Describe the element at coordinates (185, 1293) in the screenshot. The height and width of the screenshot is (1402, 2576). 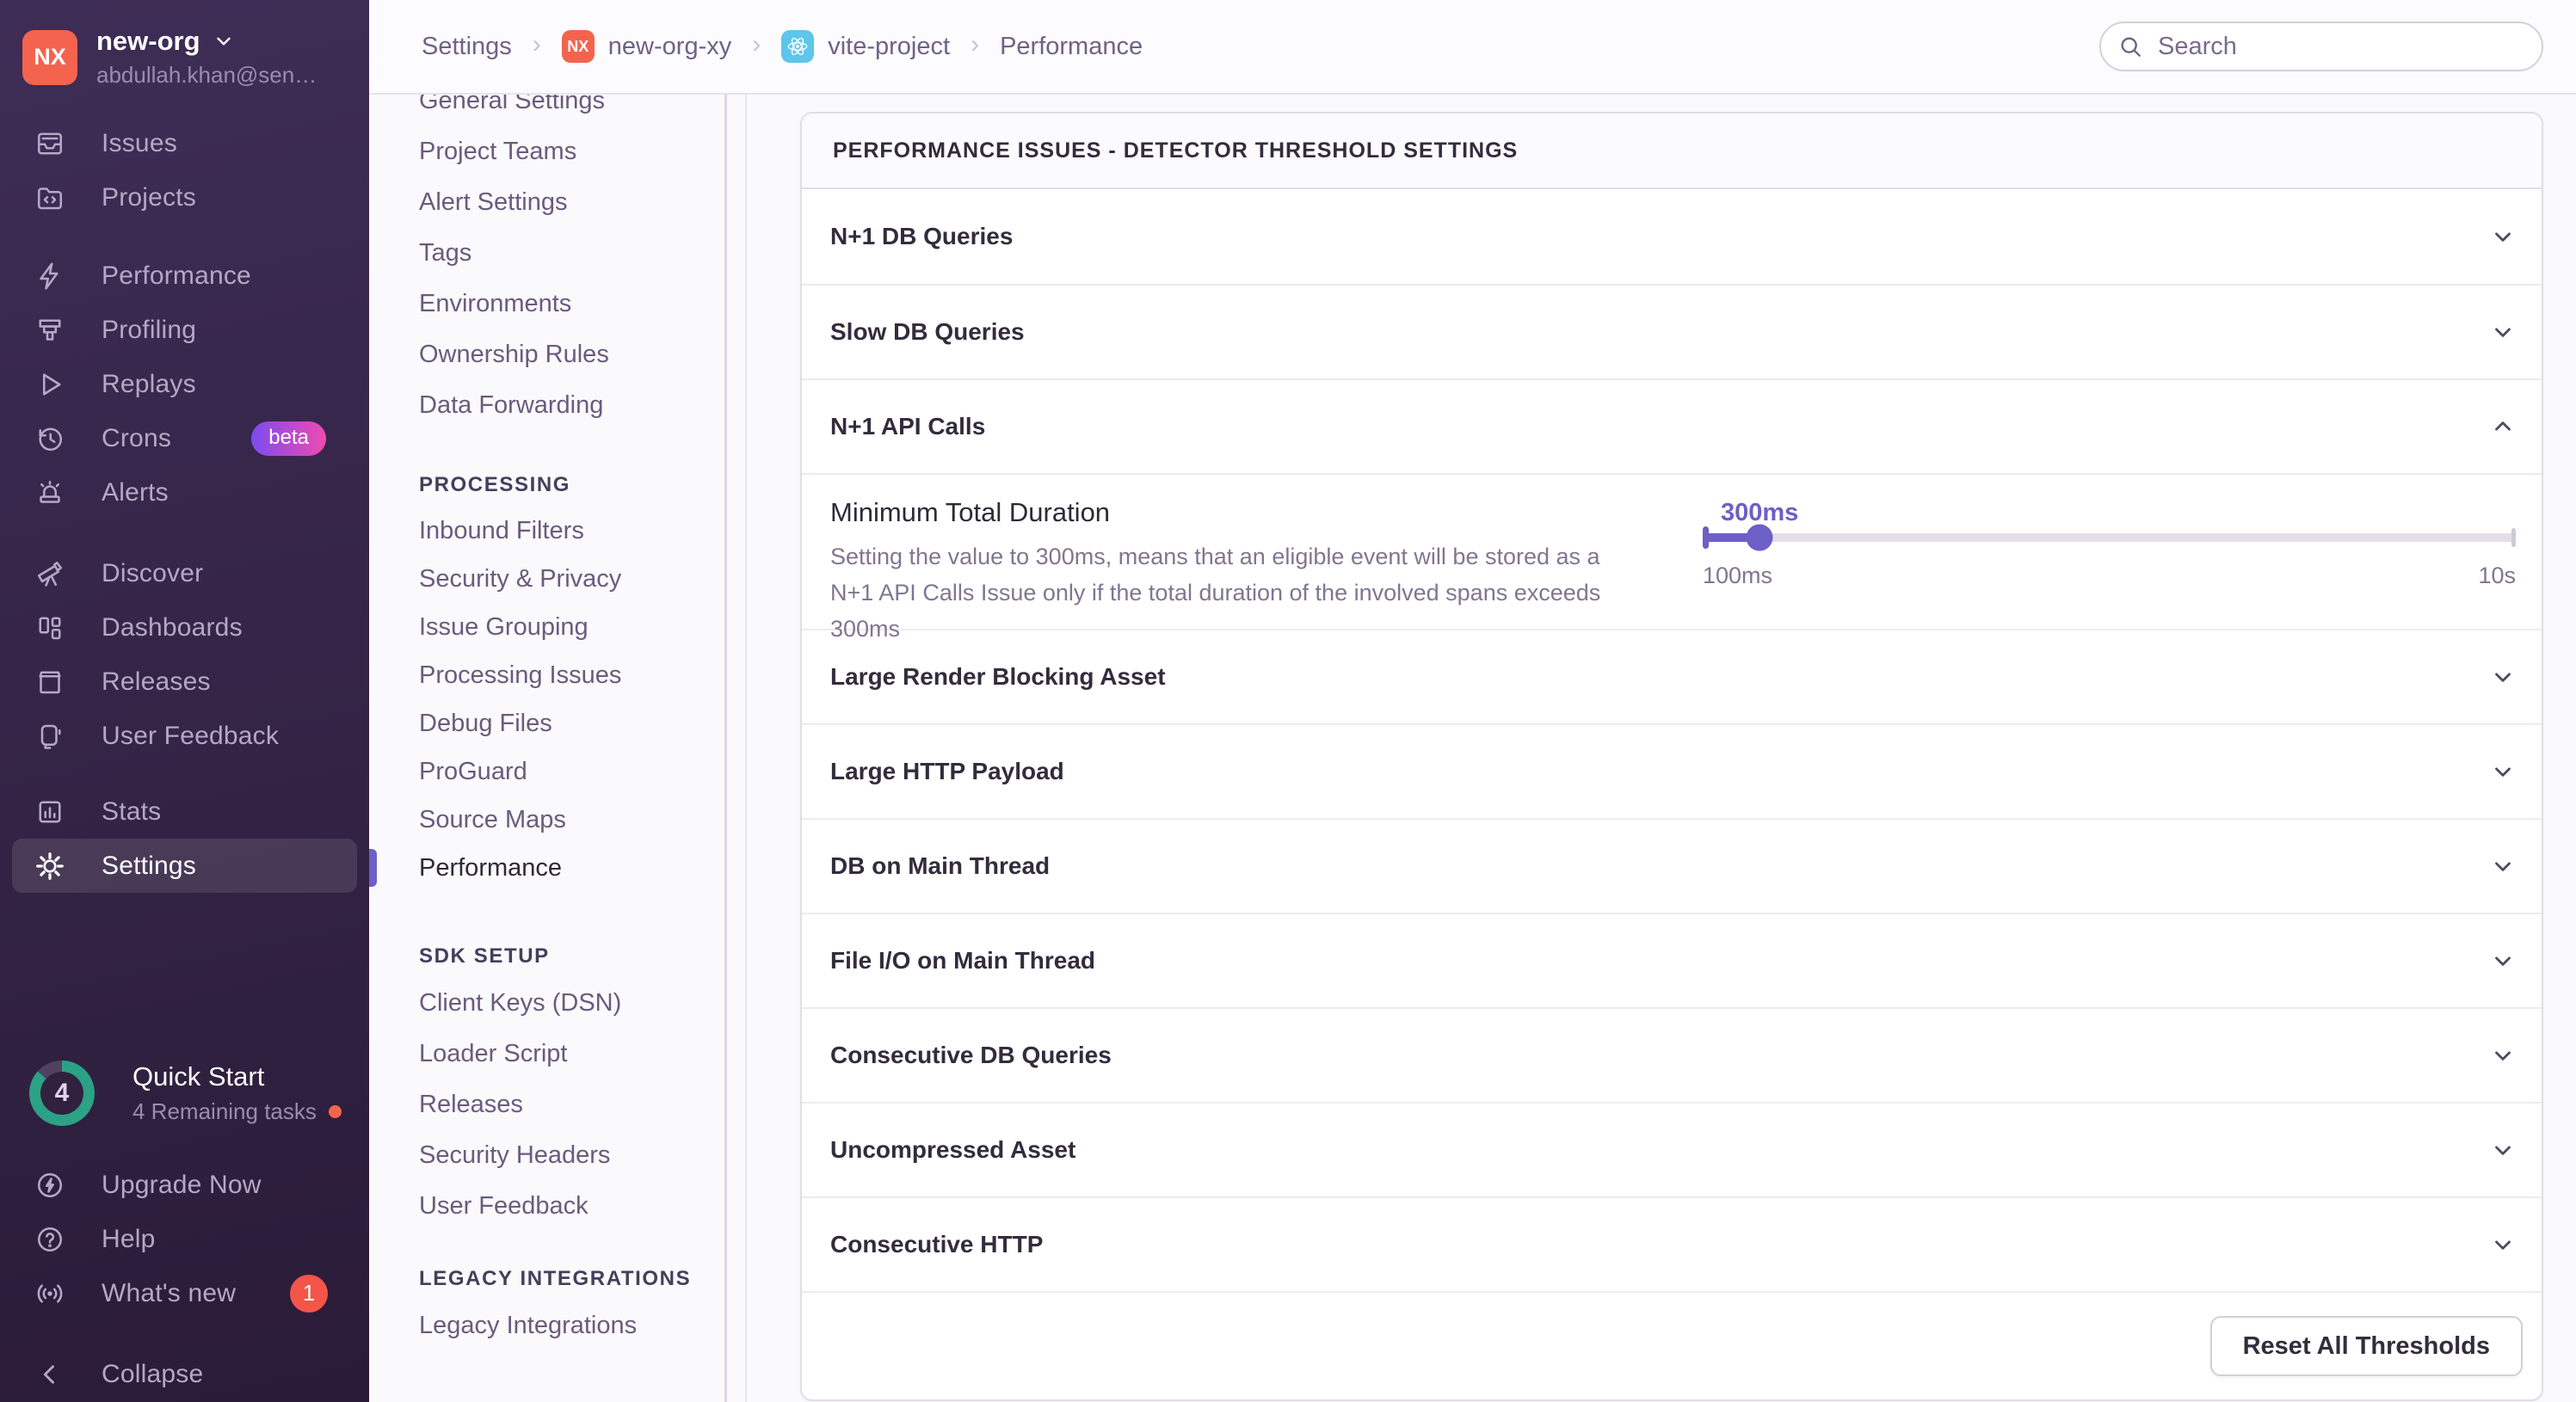
I see `whats-new-button: What's new 1` at that location.